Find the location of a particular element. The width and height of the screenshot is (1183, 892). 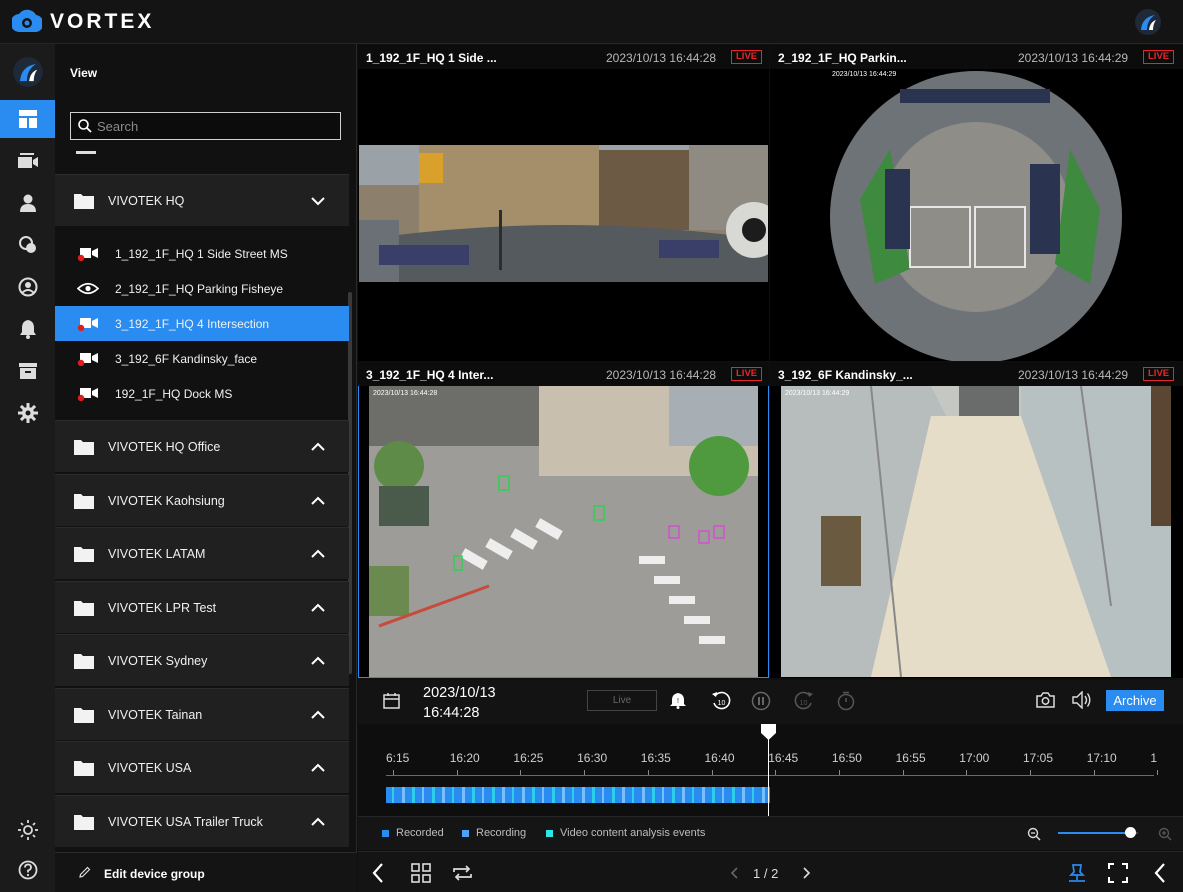

device-group: VIVOTEK USA Trailer Truck is located at coordinates (202, 821).